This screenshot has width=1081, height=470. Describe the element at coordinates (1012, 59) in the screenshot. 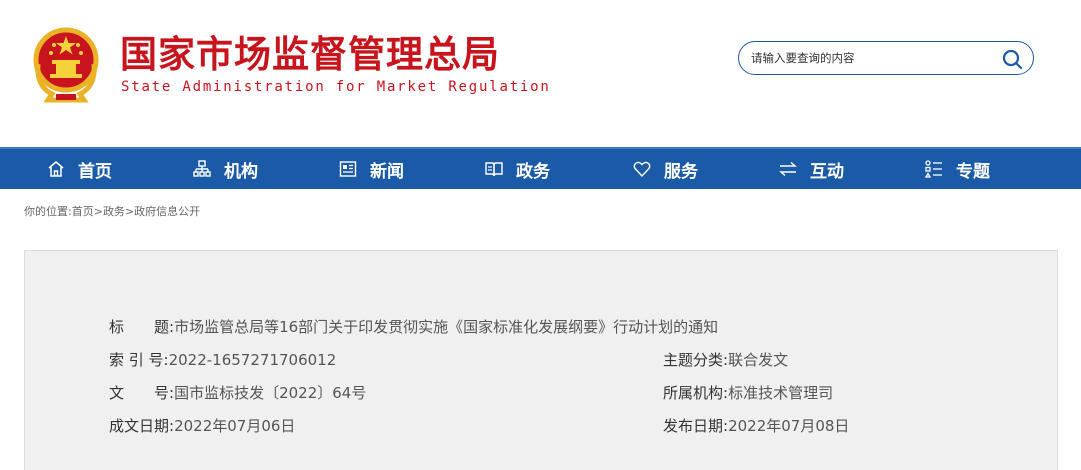

I see `search-icon` at that location.